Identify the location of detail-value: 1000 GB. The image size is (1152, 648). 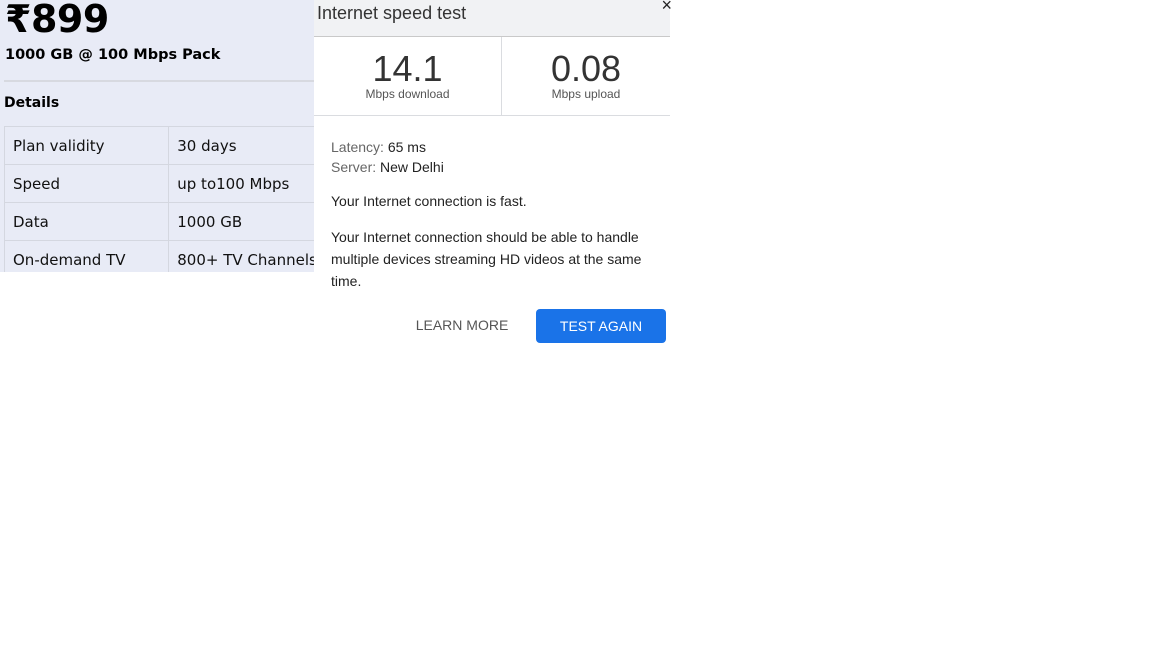
(241, 221).